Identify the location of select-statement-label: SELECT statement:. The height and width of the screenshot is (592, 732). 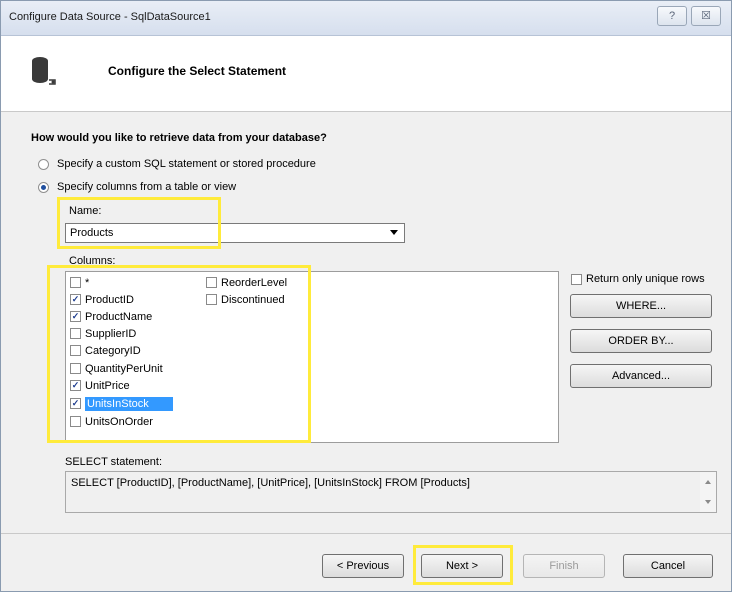
(114, 462).